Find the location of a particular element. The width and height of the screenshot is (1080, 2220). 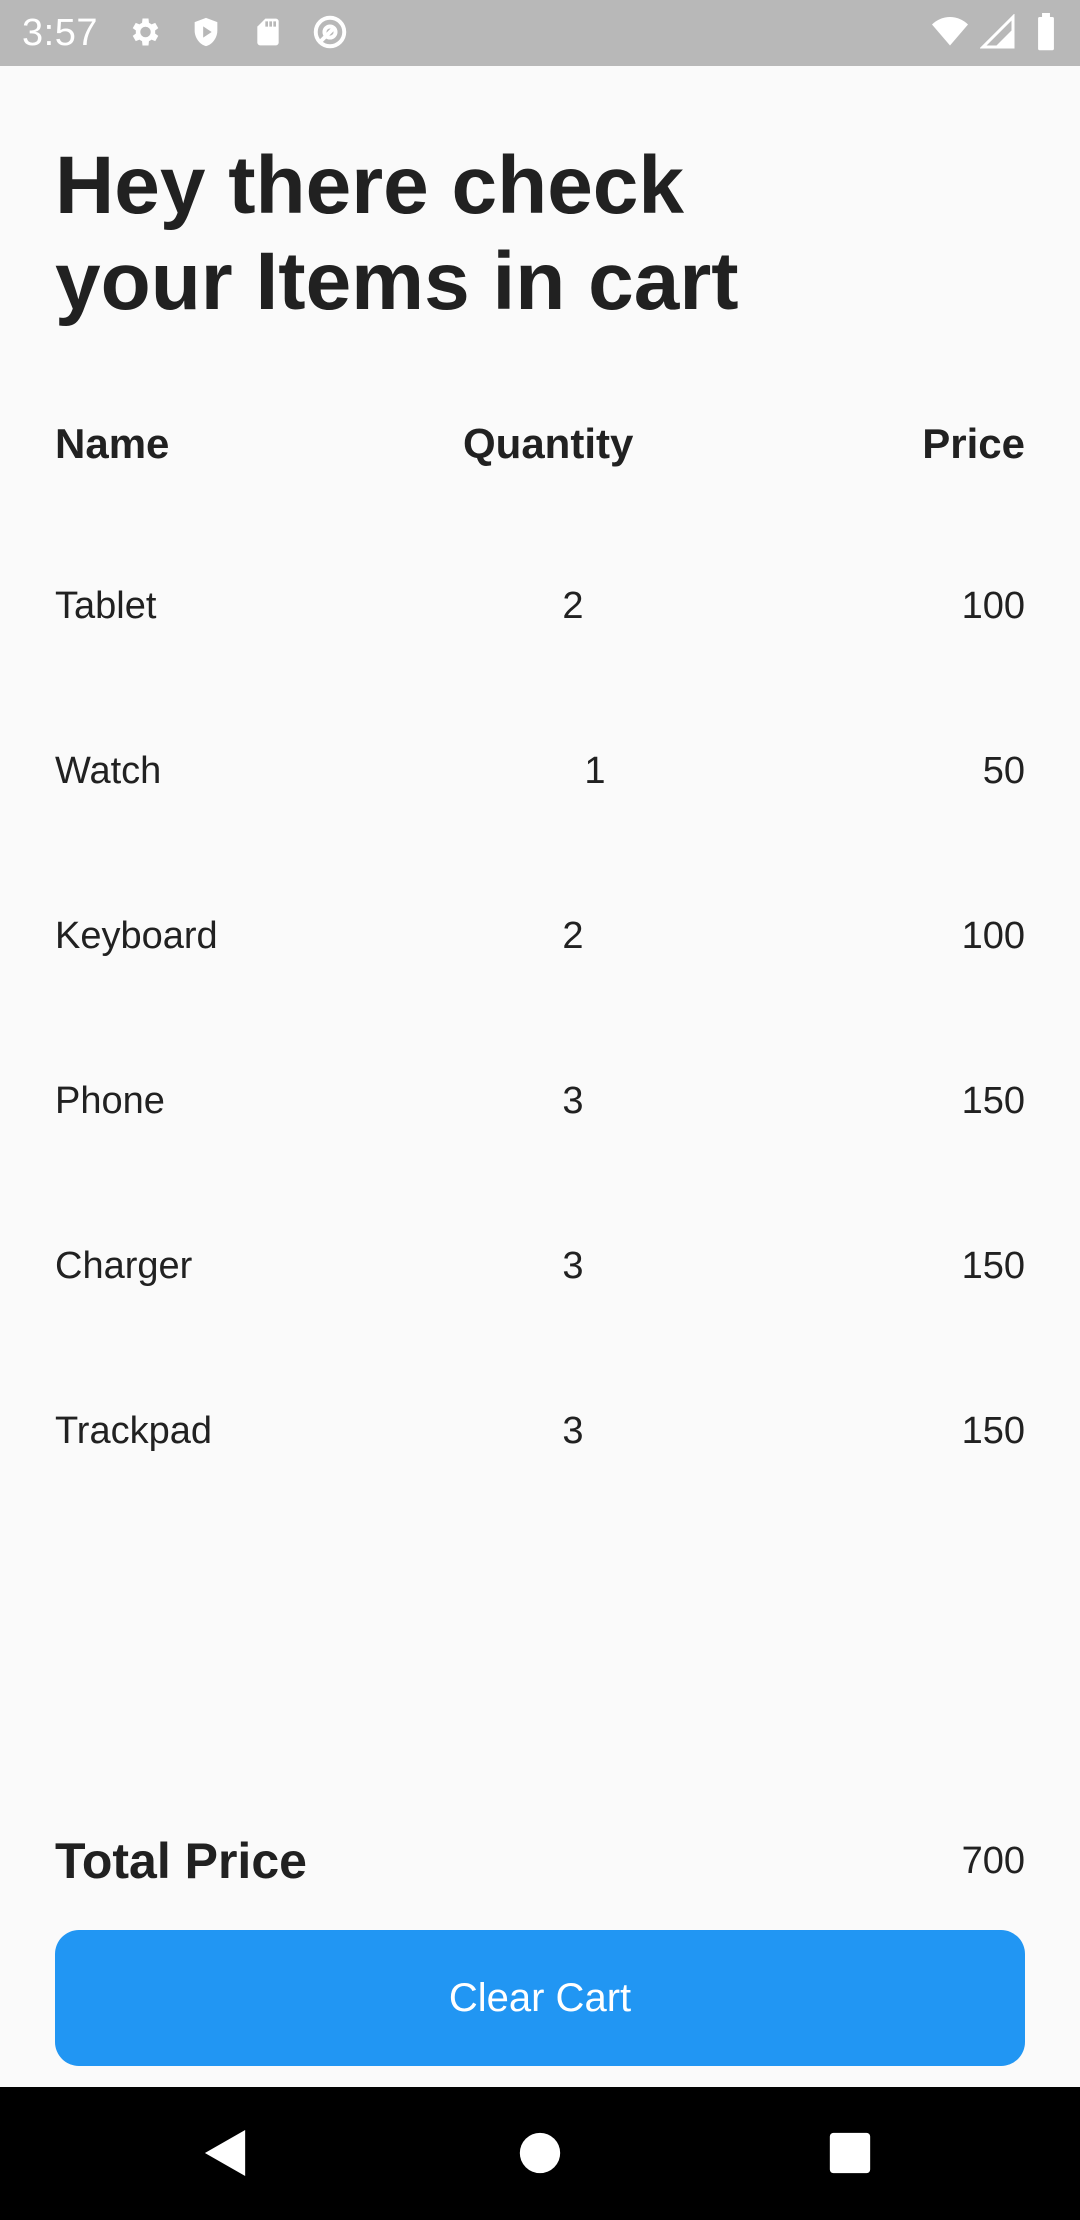

total-row: Total Price 700 is located at coordinates (540, 1862).